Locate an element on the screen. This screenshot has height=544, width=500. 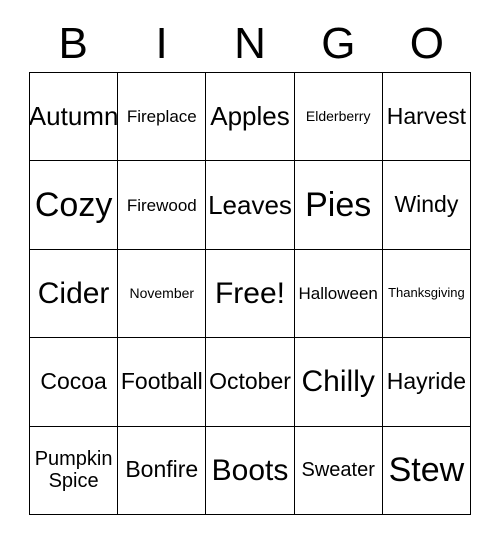
bingo-cell-label: Cozy is located at coordinates (73, 205).